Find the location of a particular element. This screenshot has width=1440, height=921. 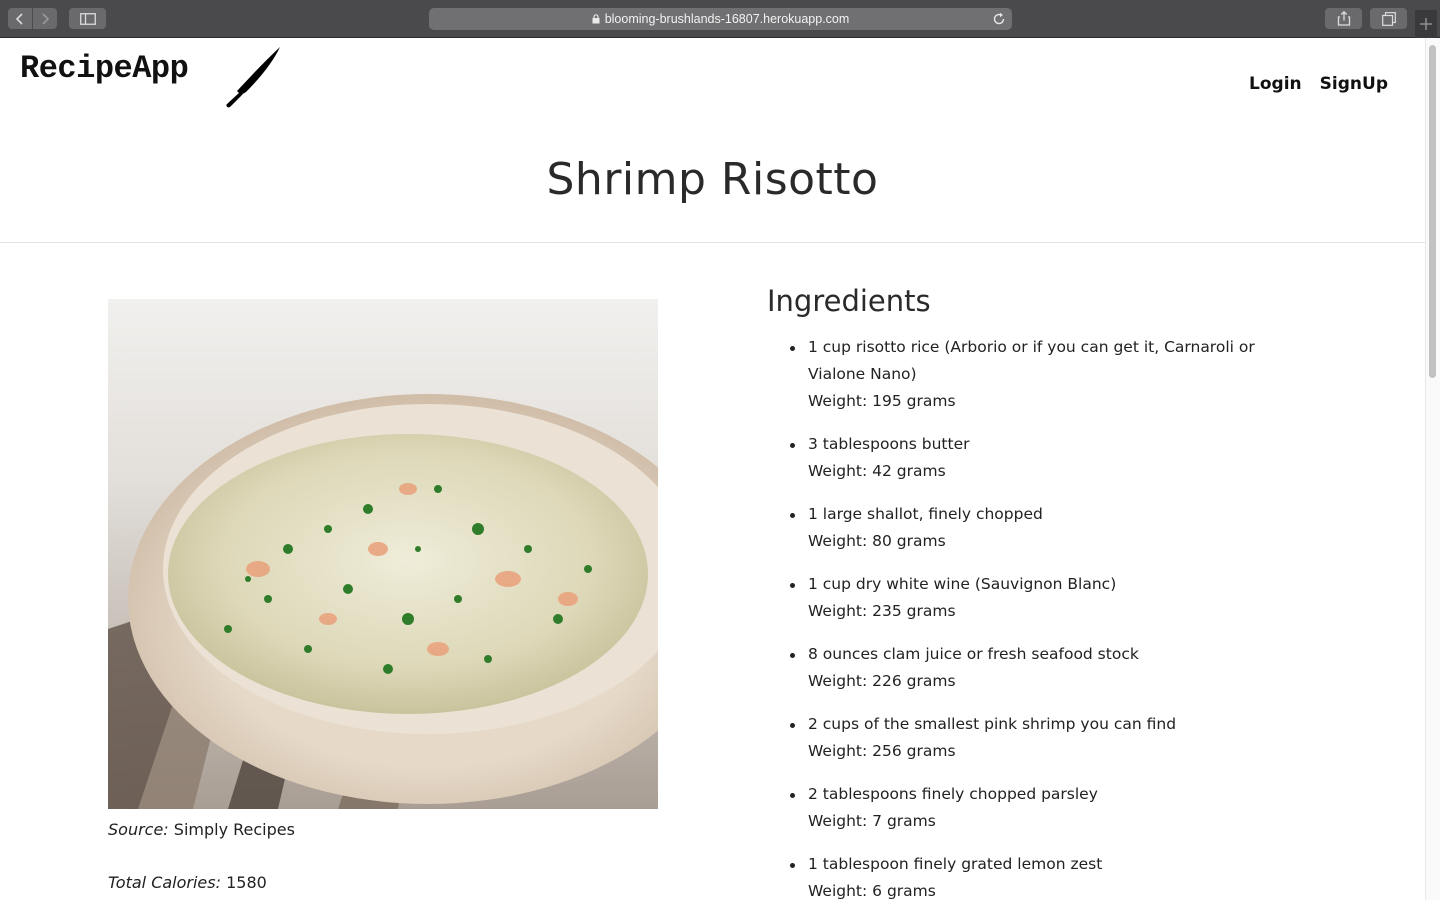

reload-button is located at coordinates (999, 20).